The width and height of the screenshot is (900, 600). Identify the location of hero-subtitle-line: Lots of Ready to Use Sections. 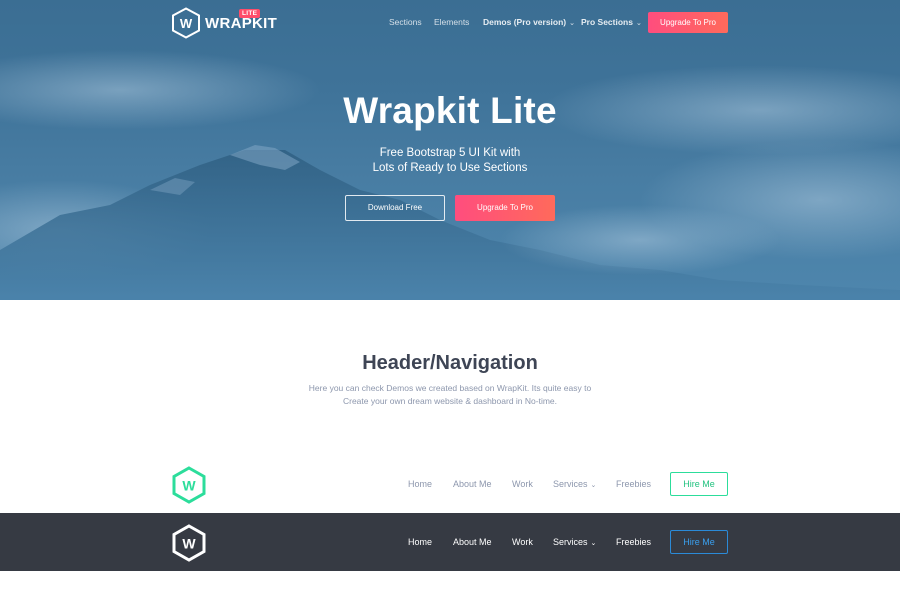
(450, 168).